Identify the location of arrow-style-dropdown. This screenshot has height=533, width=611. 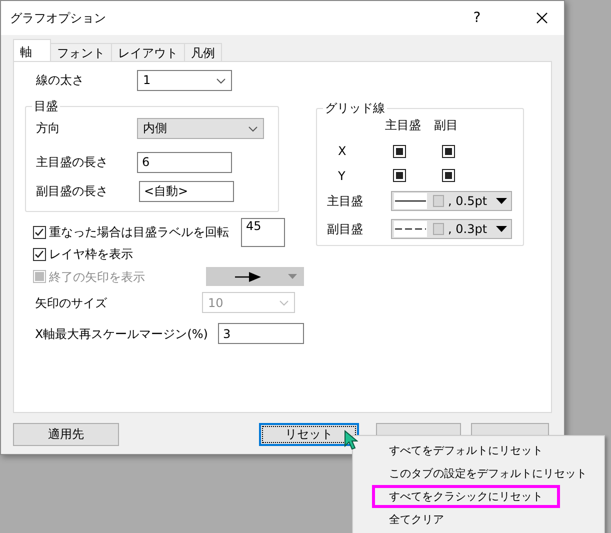
(255, 276).